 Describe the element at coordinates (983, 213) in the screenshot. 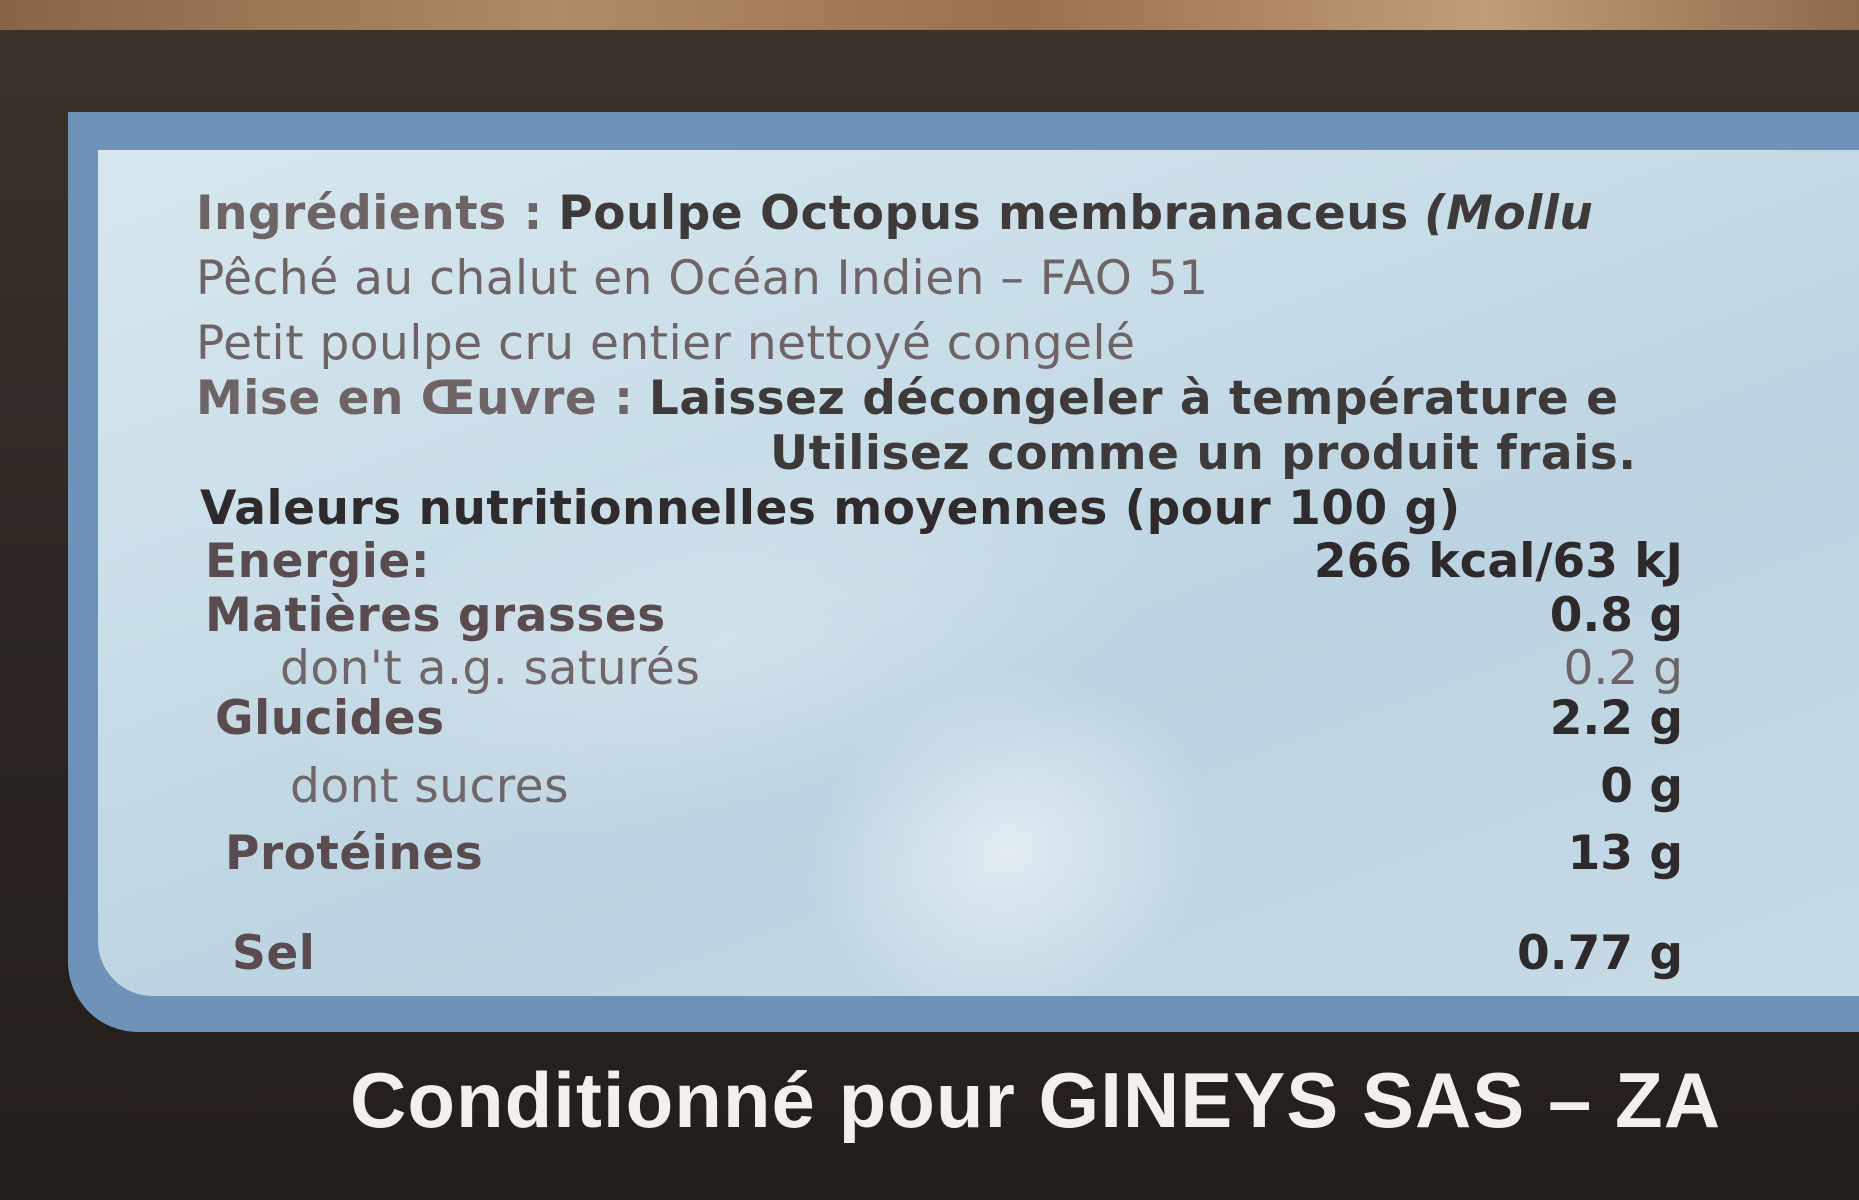

I see `ingredients-text: Poulpe Octopus membranaceus` at that location.